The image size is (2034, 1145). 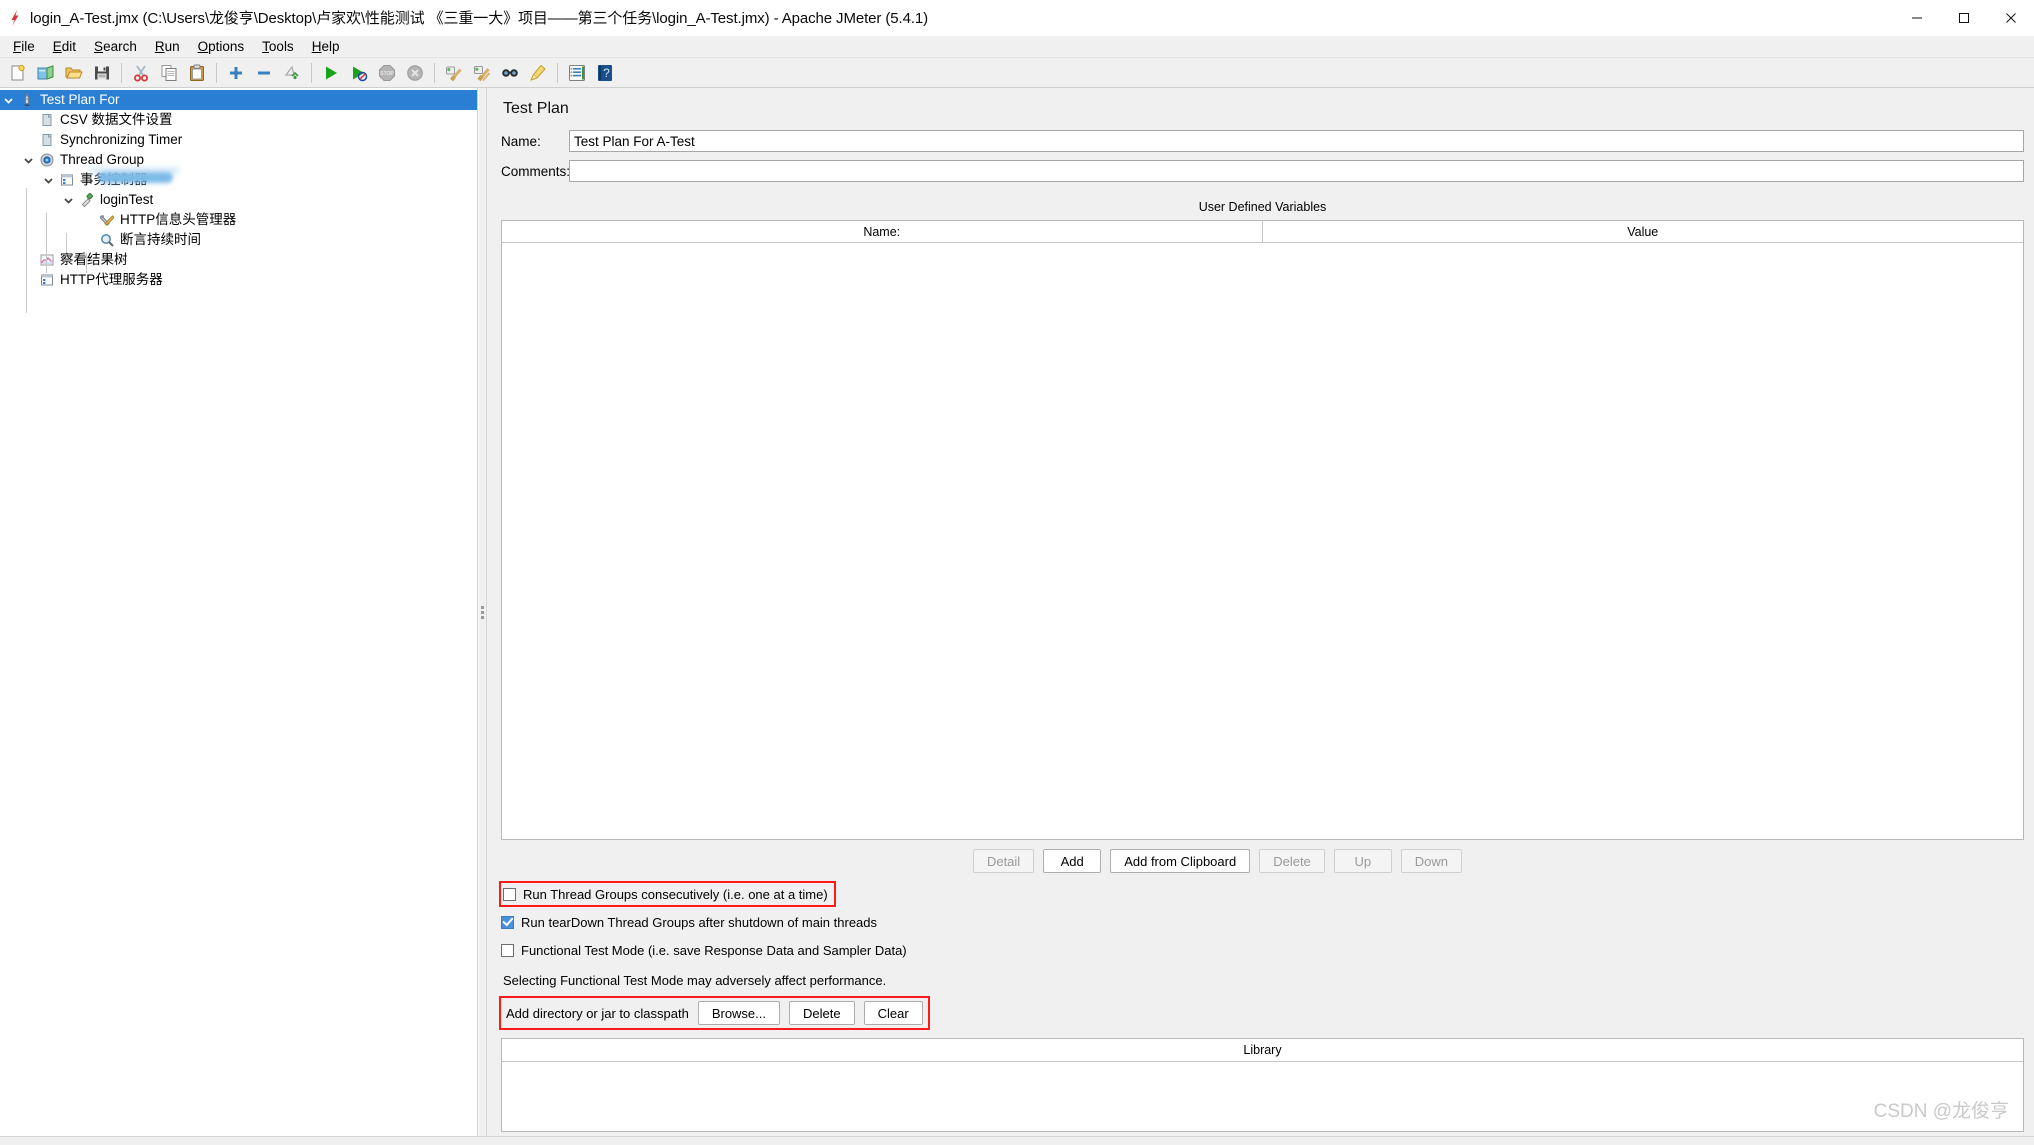 What do you see at coordinates (536, 108) in the screenshot?
I see `page-title: Test Plan` at bounding box center [536, 108].